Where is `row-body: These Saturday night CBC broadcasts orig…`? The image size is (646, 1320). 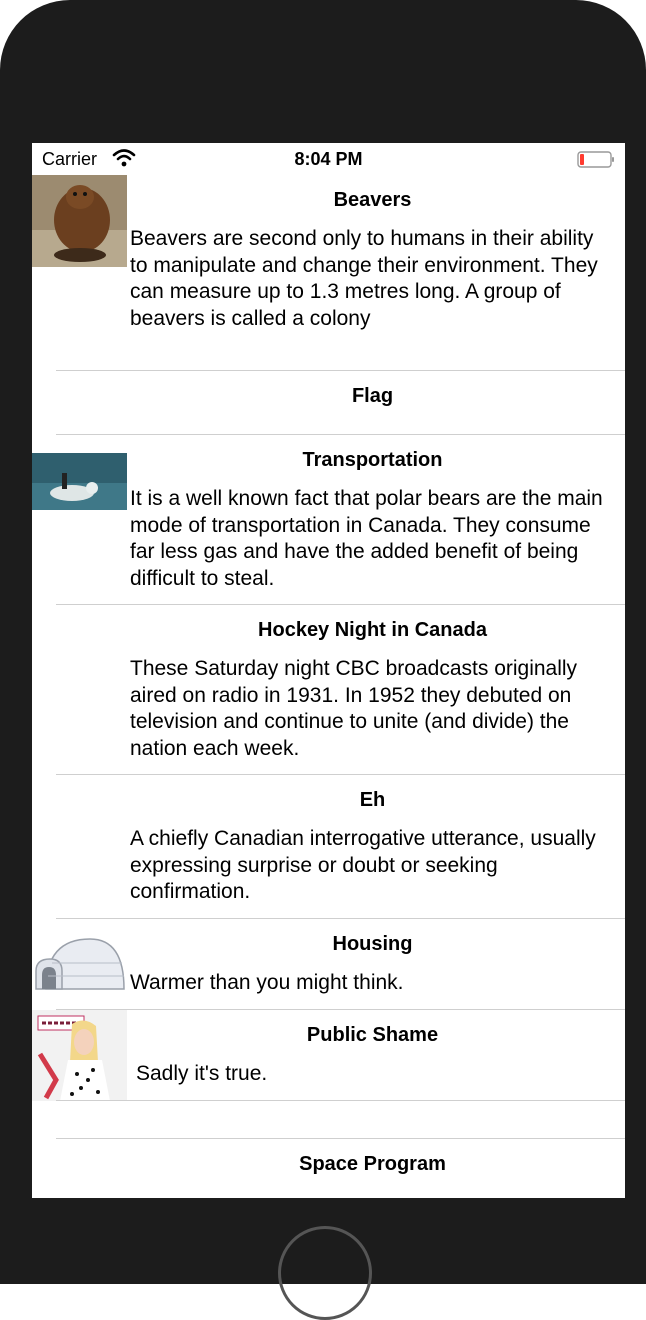 row-body: These Saturday night CBC broadcasts orig… is located at coordinates (354, 708).